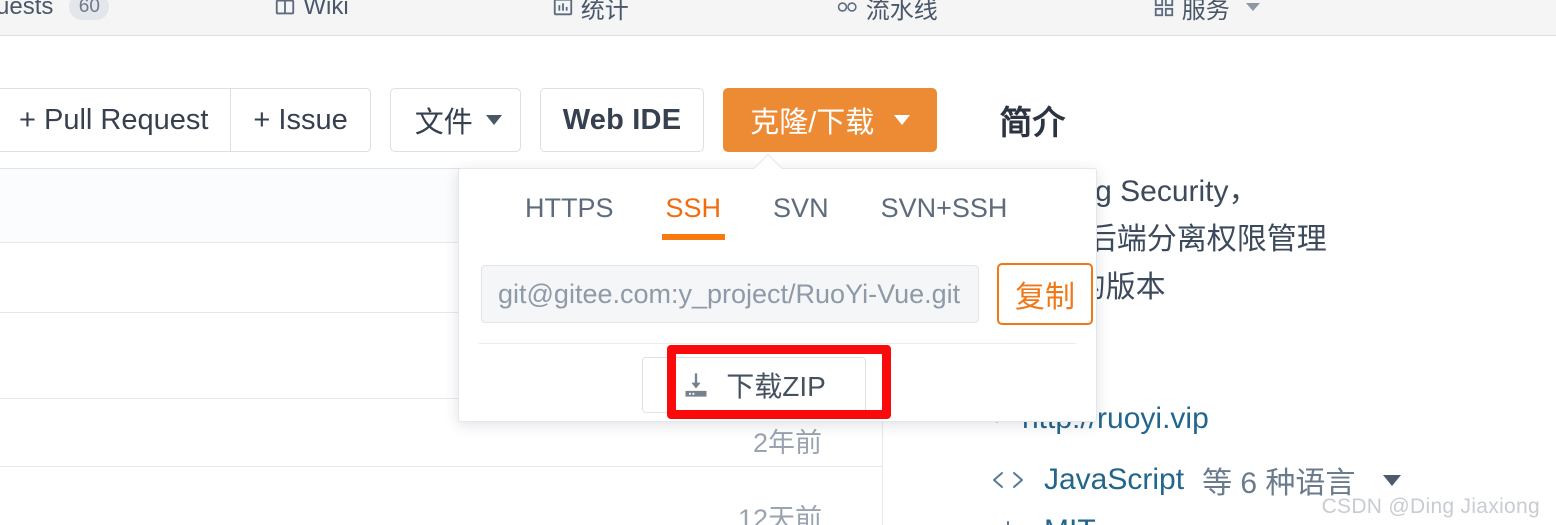 The image size is (1556, 525). I want to click on nav-pipeline-label: 流水线, so click(901, 12).